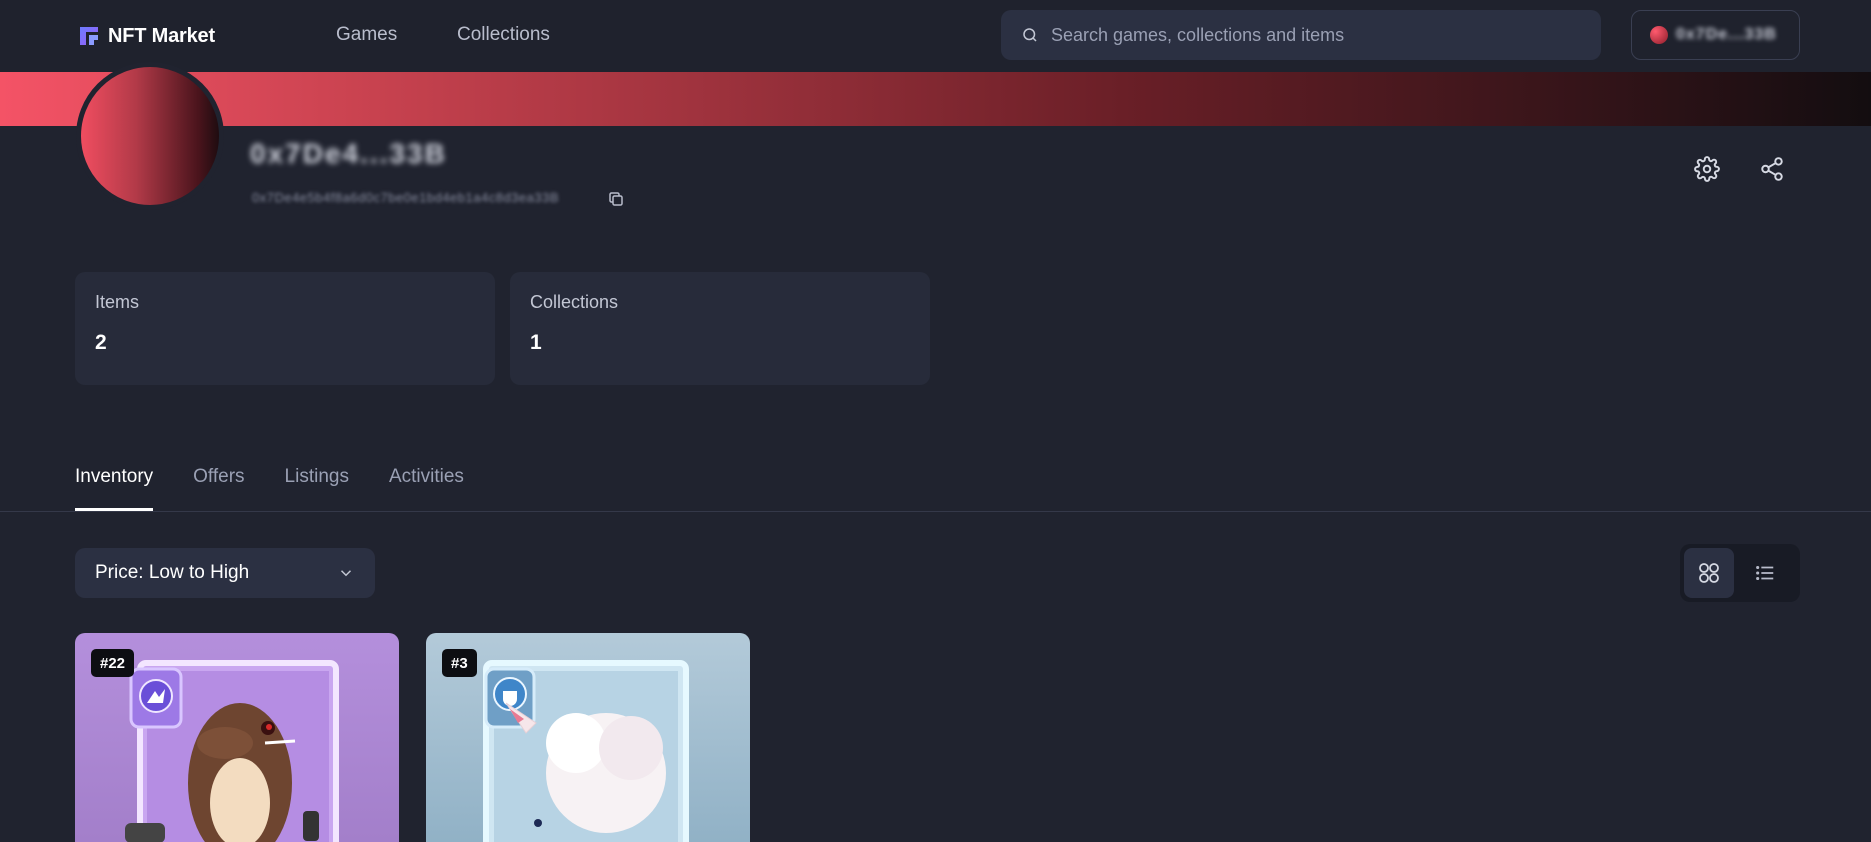 Image resolution: width=1871 pixels, height=842 pixels. I want to click on tab-listings: Listings, so click(317, 488).